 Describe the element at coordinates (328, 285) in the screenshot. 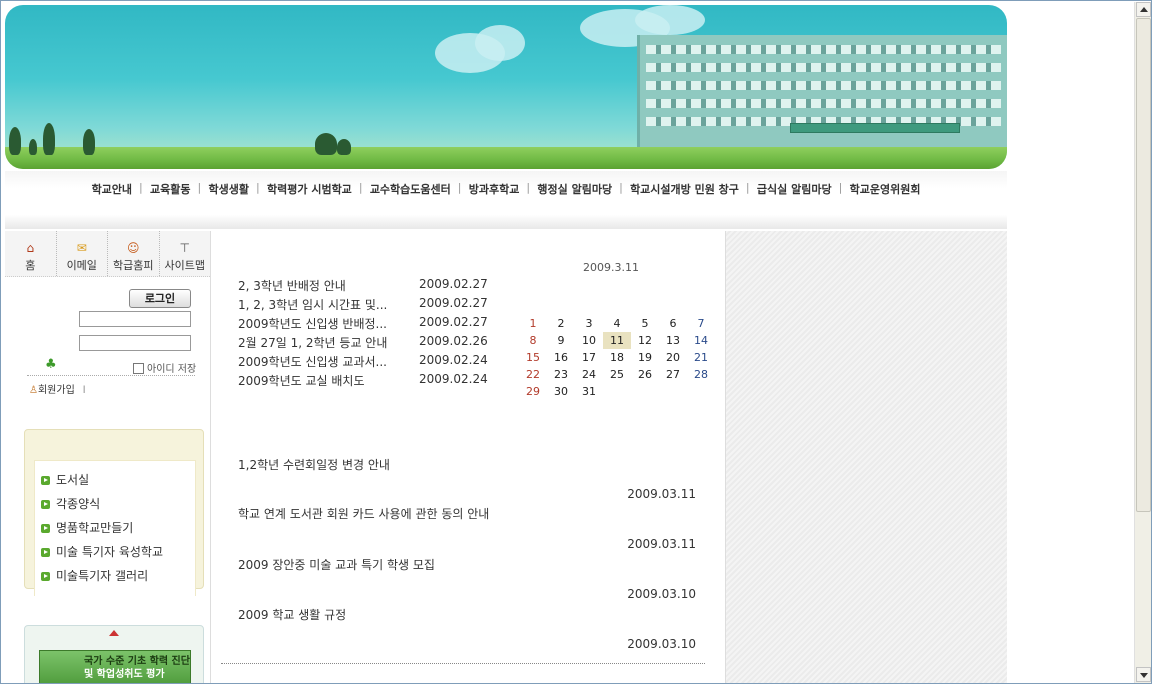

I see `notice-title: 2, 3학년 반배정 안내` at that location.